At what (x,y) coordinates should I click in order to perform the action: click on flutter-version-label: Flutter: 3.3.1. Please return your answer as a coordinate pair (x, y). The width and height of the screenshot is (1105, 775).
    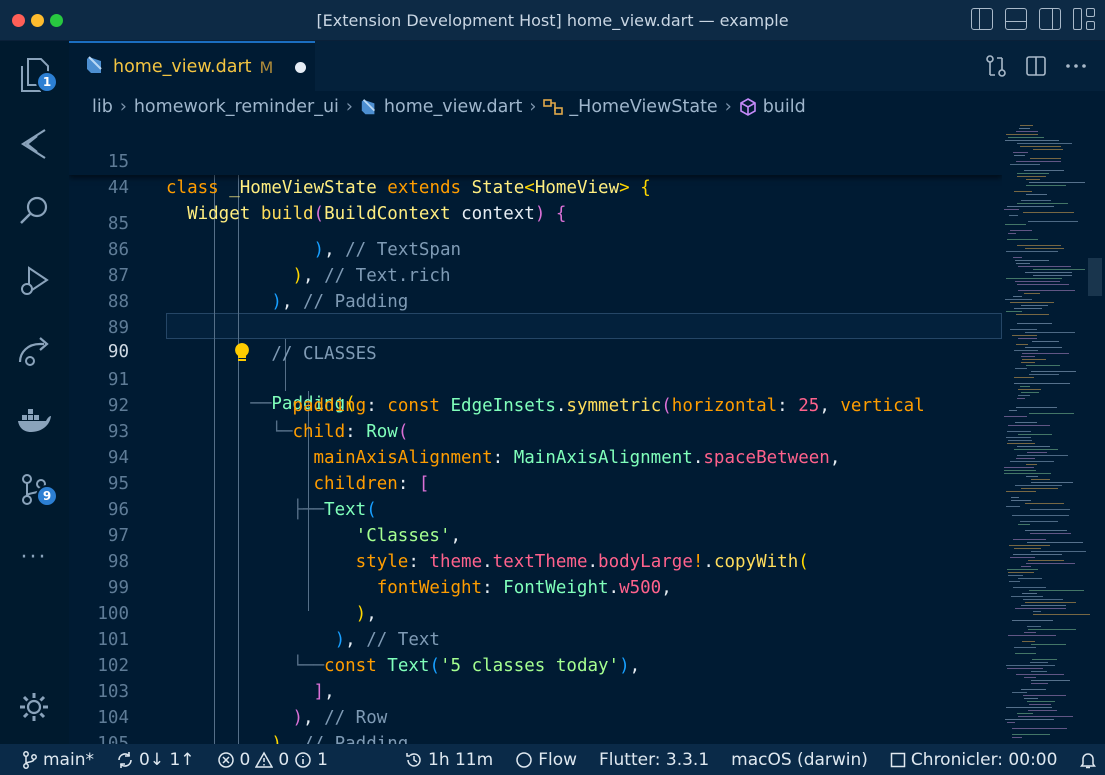
    Looking at the image, I should click on (654, 759).